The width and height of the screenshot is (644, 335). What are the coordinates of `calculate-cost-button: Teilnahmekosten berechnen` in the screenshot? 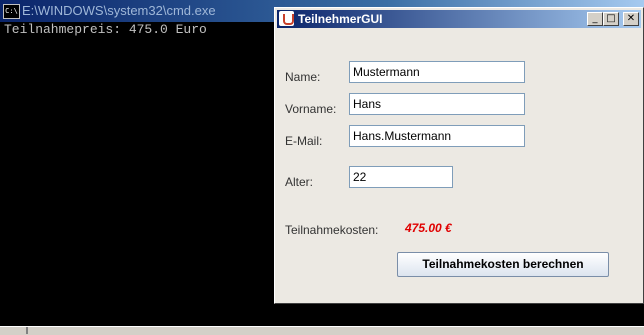 It's located at (503, 264).